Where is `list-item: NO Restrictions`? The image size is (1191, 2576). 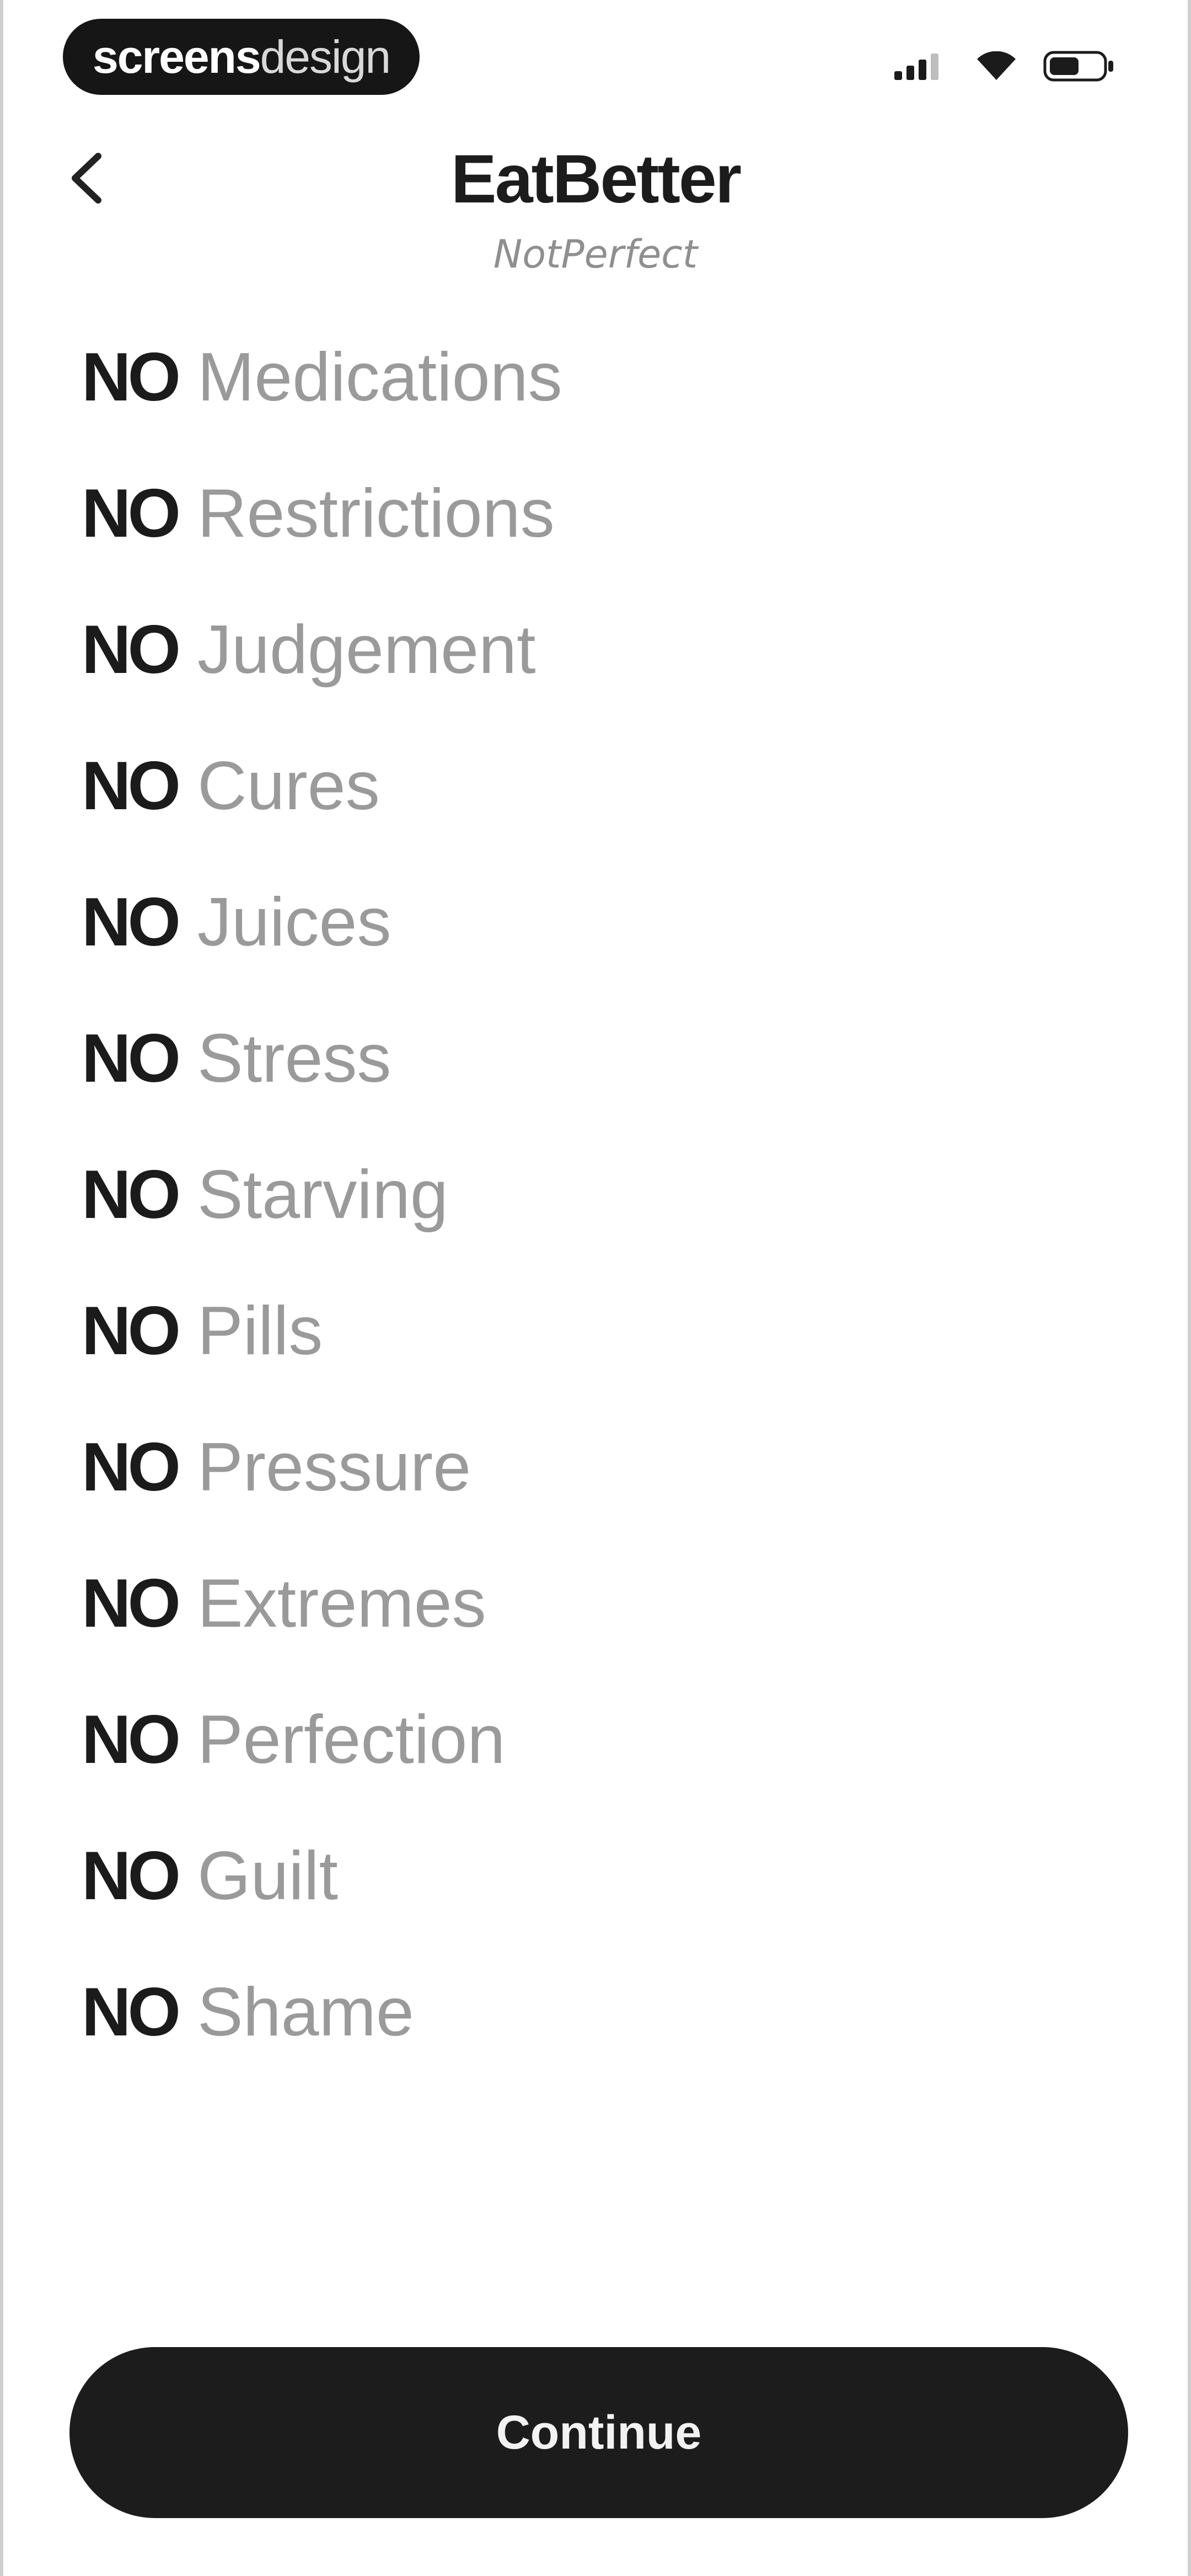
list-item: NO Restrictions is located at coordinates (322, 513).